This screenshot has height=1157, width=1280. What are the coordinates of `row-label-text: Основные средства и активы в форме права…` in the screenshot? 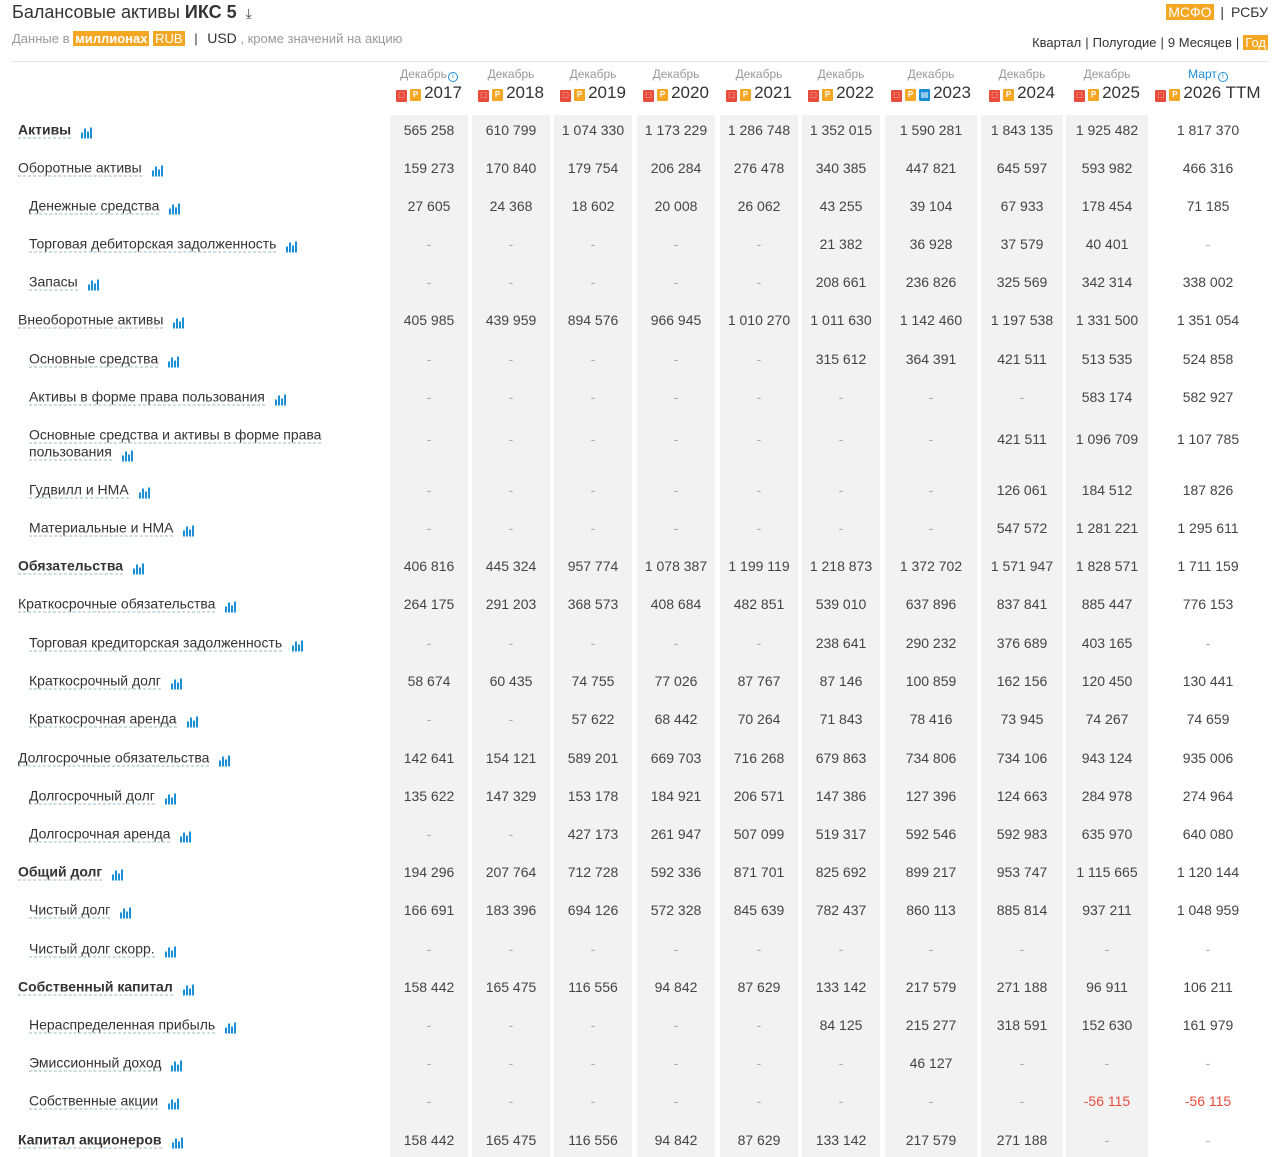 It's located at (175, 443).